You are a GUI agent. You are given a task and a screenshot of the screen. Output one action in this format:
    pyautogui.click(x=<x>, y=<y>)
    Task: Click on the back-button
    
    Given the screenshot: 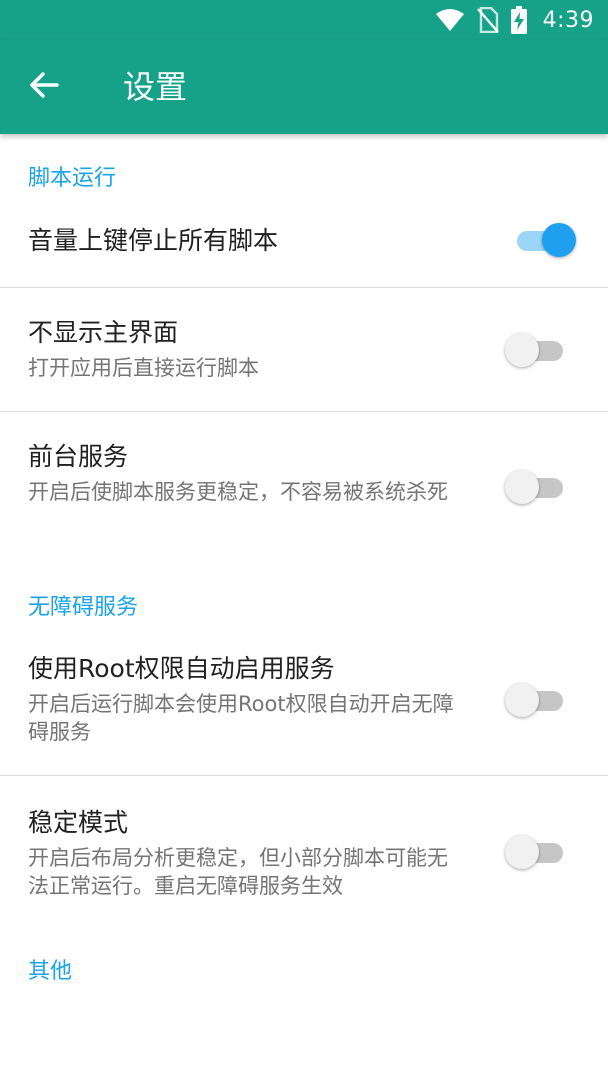 What is the action you would take?
    pyautogui.click(x=44, y=87)
    